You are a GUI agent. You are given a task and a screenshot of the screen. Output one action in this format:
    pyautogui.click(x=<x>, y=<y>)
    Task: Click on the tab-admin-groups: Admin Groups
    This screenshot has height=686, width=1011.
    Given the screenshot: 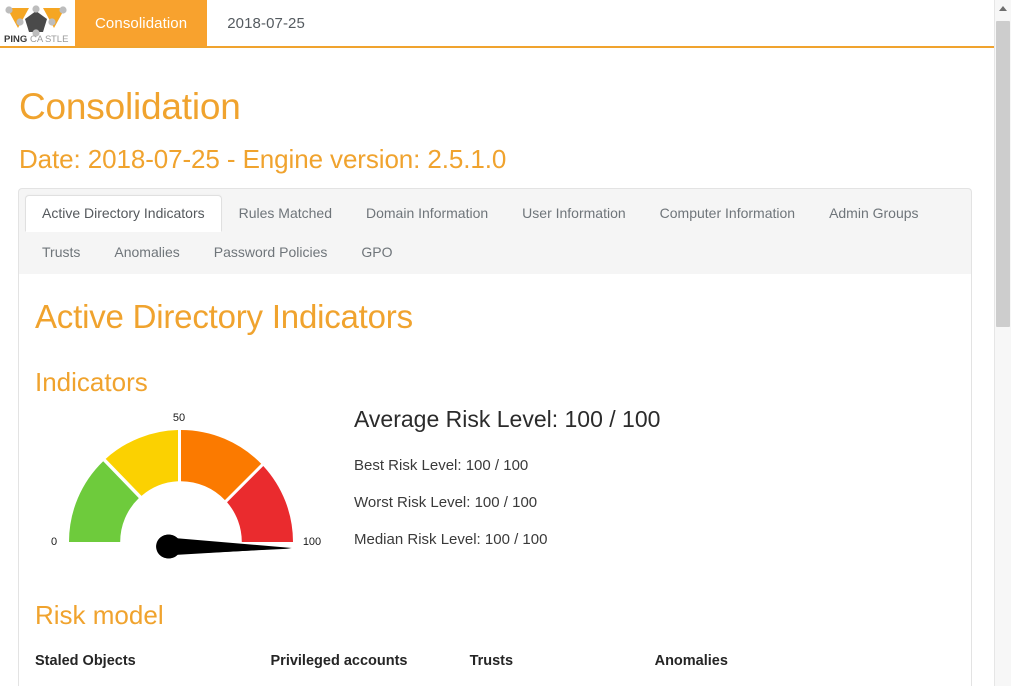 What is the action you would take?
    pyautogui.click(x=873, y=213)
    